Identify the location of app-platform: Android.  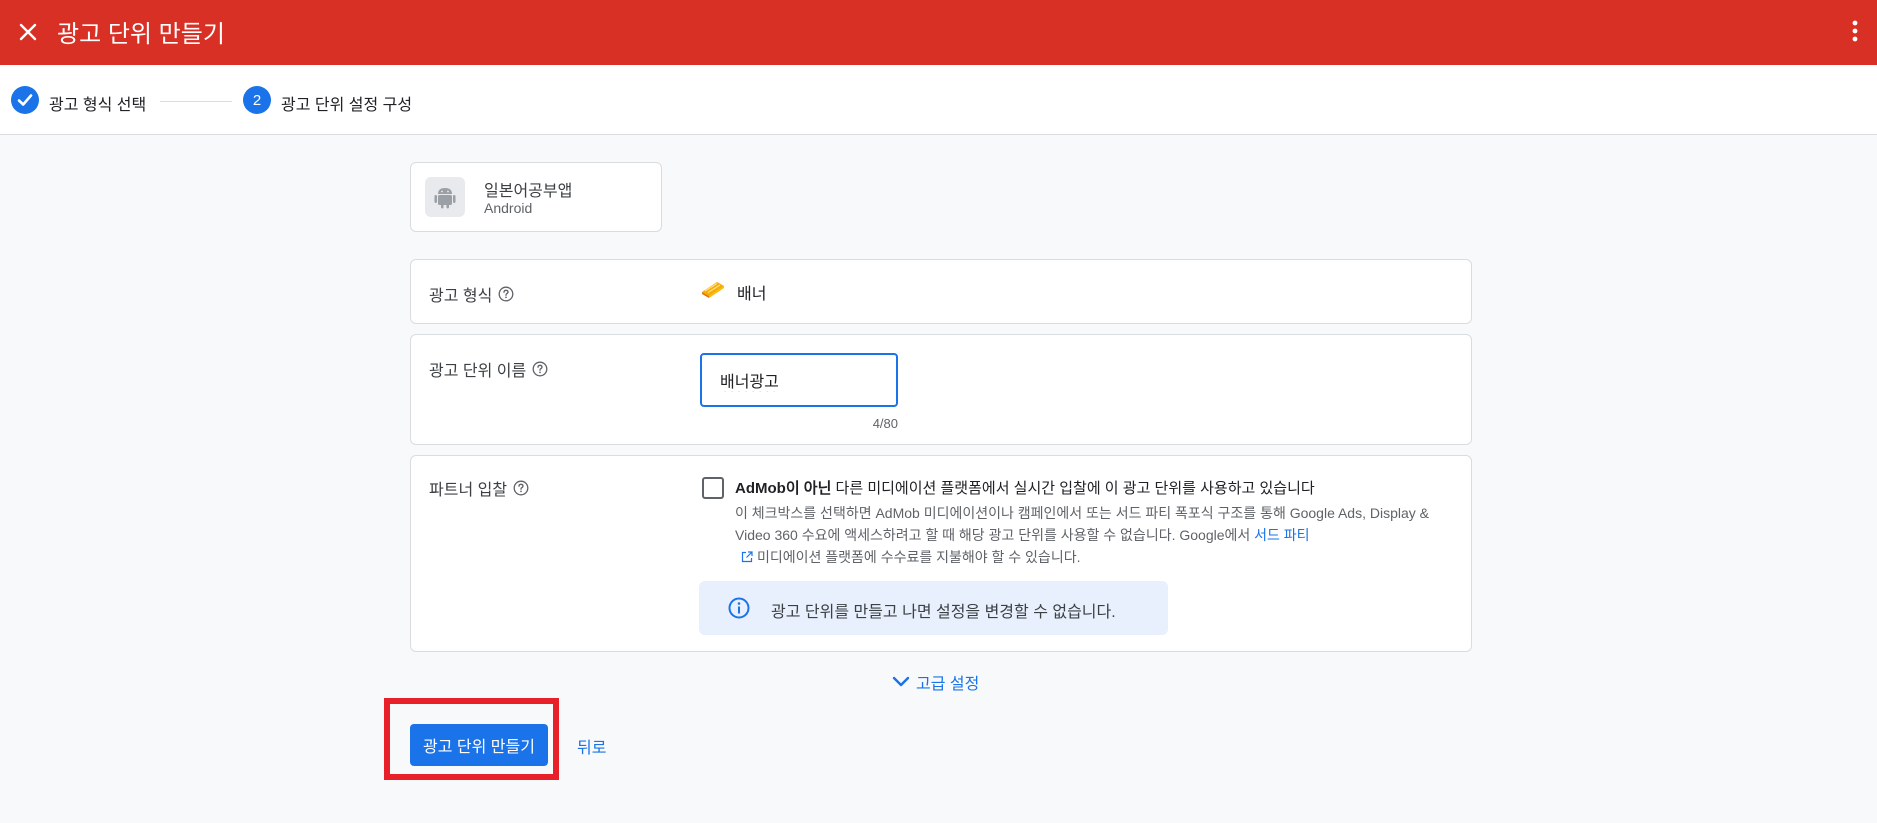
(508, 208).